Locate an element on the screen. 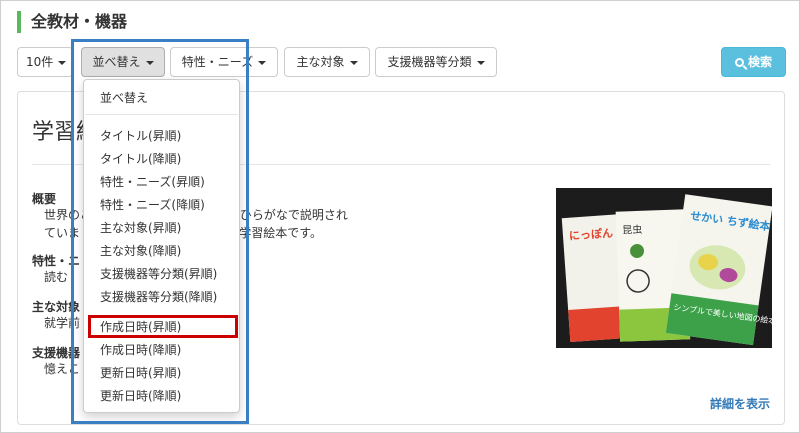 This screenshot has width=800, height=433. category-filter-dropdown: 支援機器等分類 is located at coordinates (436, 62).